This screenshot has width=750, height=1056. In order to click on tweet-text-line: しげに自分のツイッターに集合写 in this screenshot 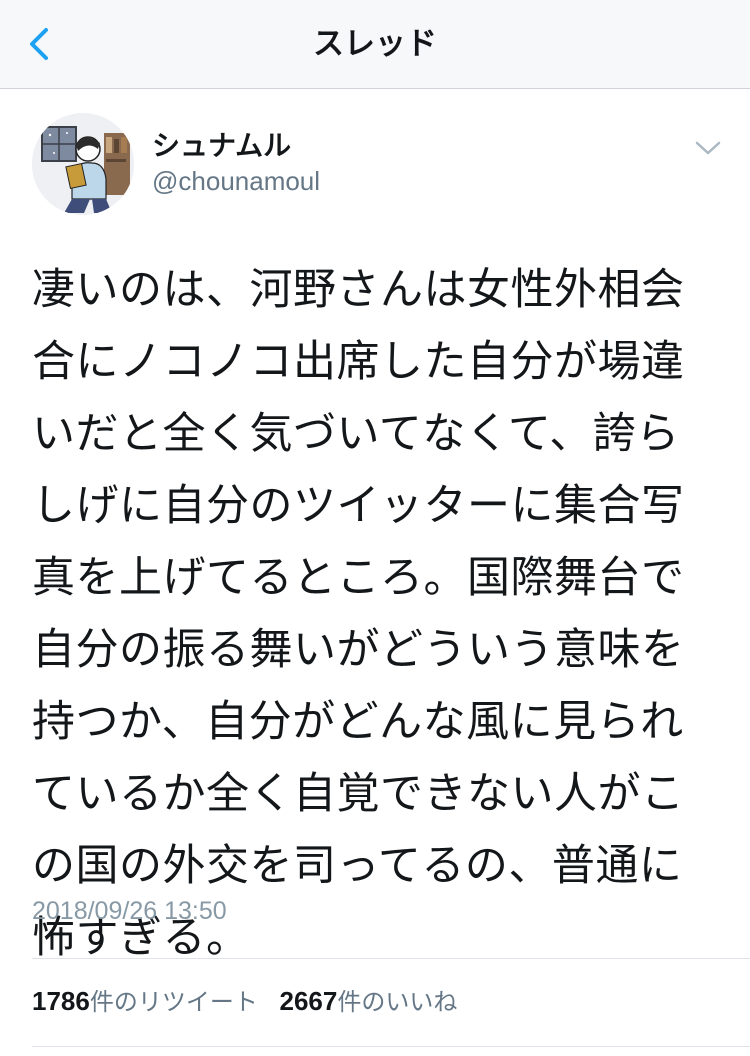, I will do `click(358, 506)`.